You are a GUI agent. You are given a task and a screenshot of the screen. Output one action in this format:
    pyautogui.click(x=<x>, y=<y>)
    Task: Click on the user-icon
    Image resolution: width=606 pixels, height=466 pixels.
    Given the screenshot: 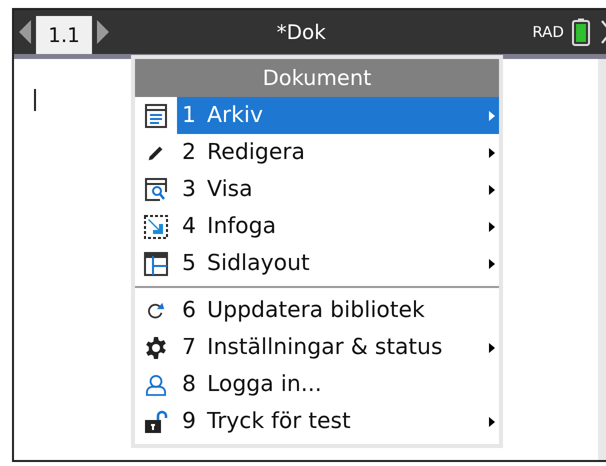 What is the action you would take?
    pyautogui.click(x=156, y=385)
    